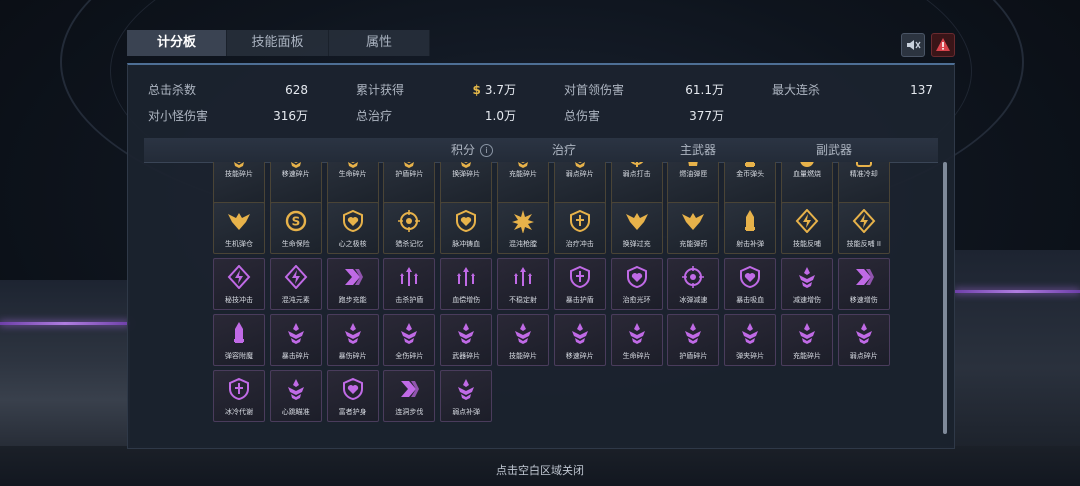 The width and height of the screenshot is (1080, 486). What do you see at coordinates (523, 174) in the screenshot?
I see `skill-name: 充能碎片` at bounding box center [523, 174].